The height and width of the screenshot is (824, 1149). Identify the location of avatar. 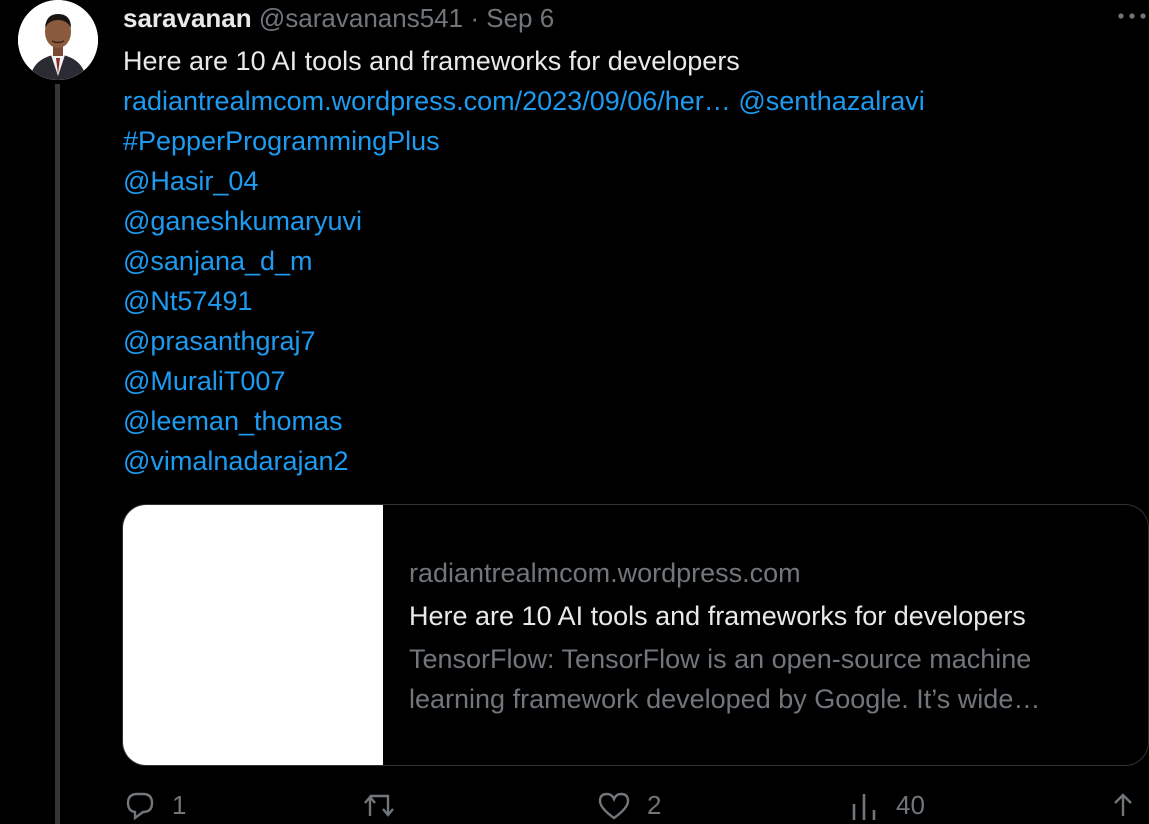
(58, 40).